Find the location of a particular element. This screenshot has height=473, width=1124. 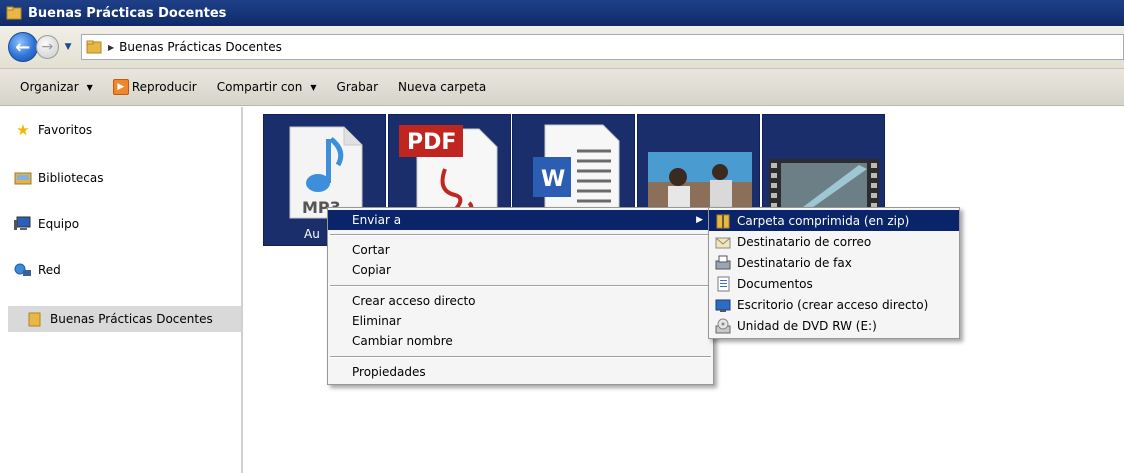

submenu-item-documents-label: Documentos is located at coordinates (775, 283).